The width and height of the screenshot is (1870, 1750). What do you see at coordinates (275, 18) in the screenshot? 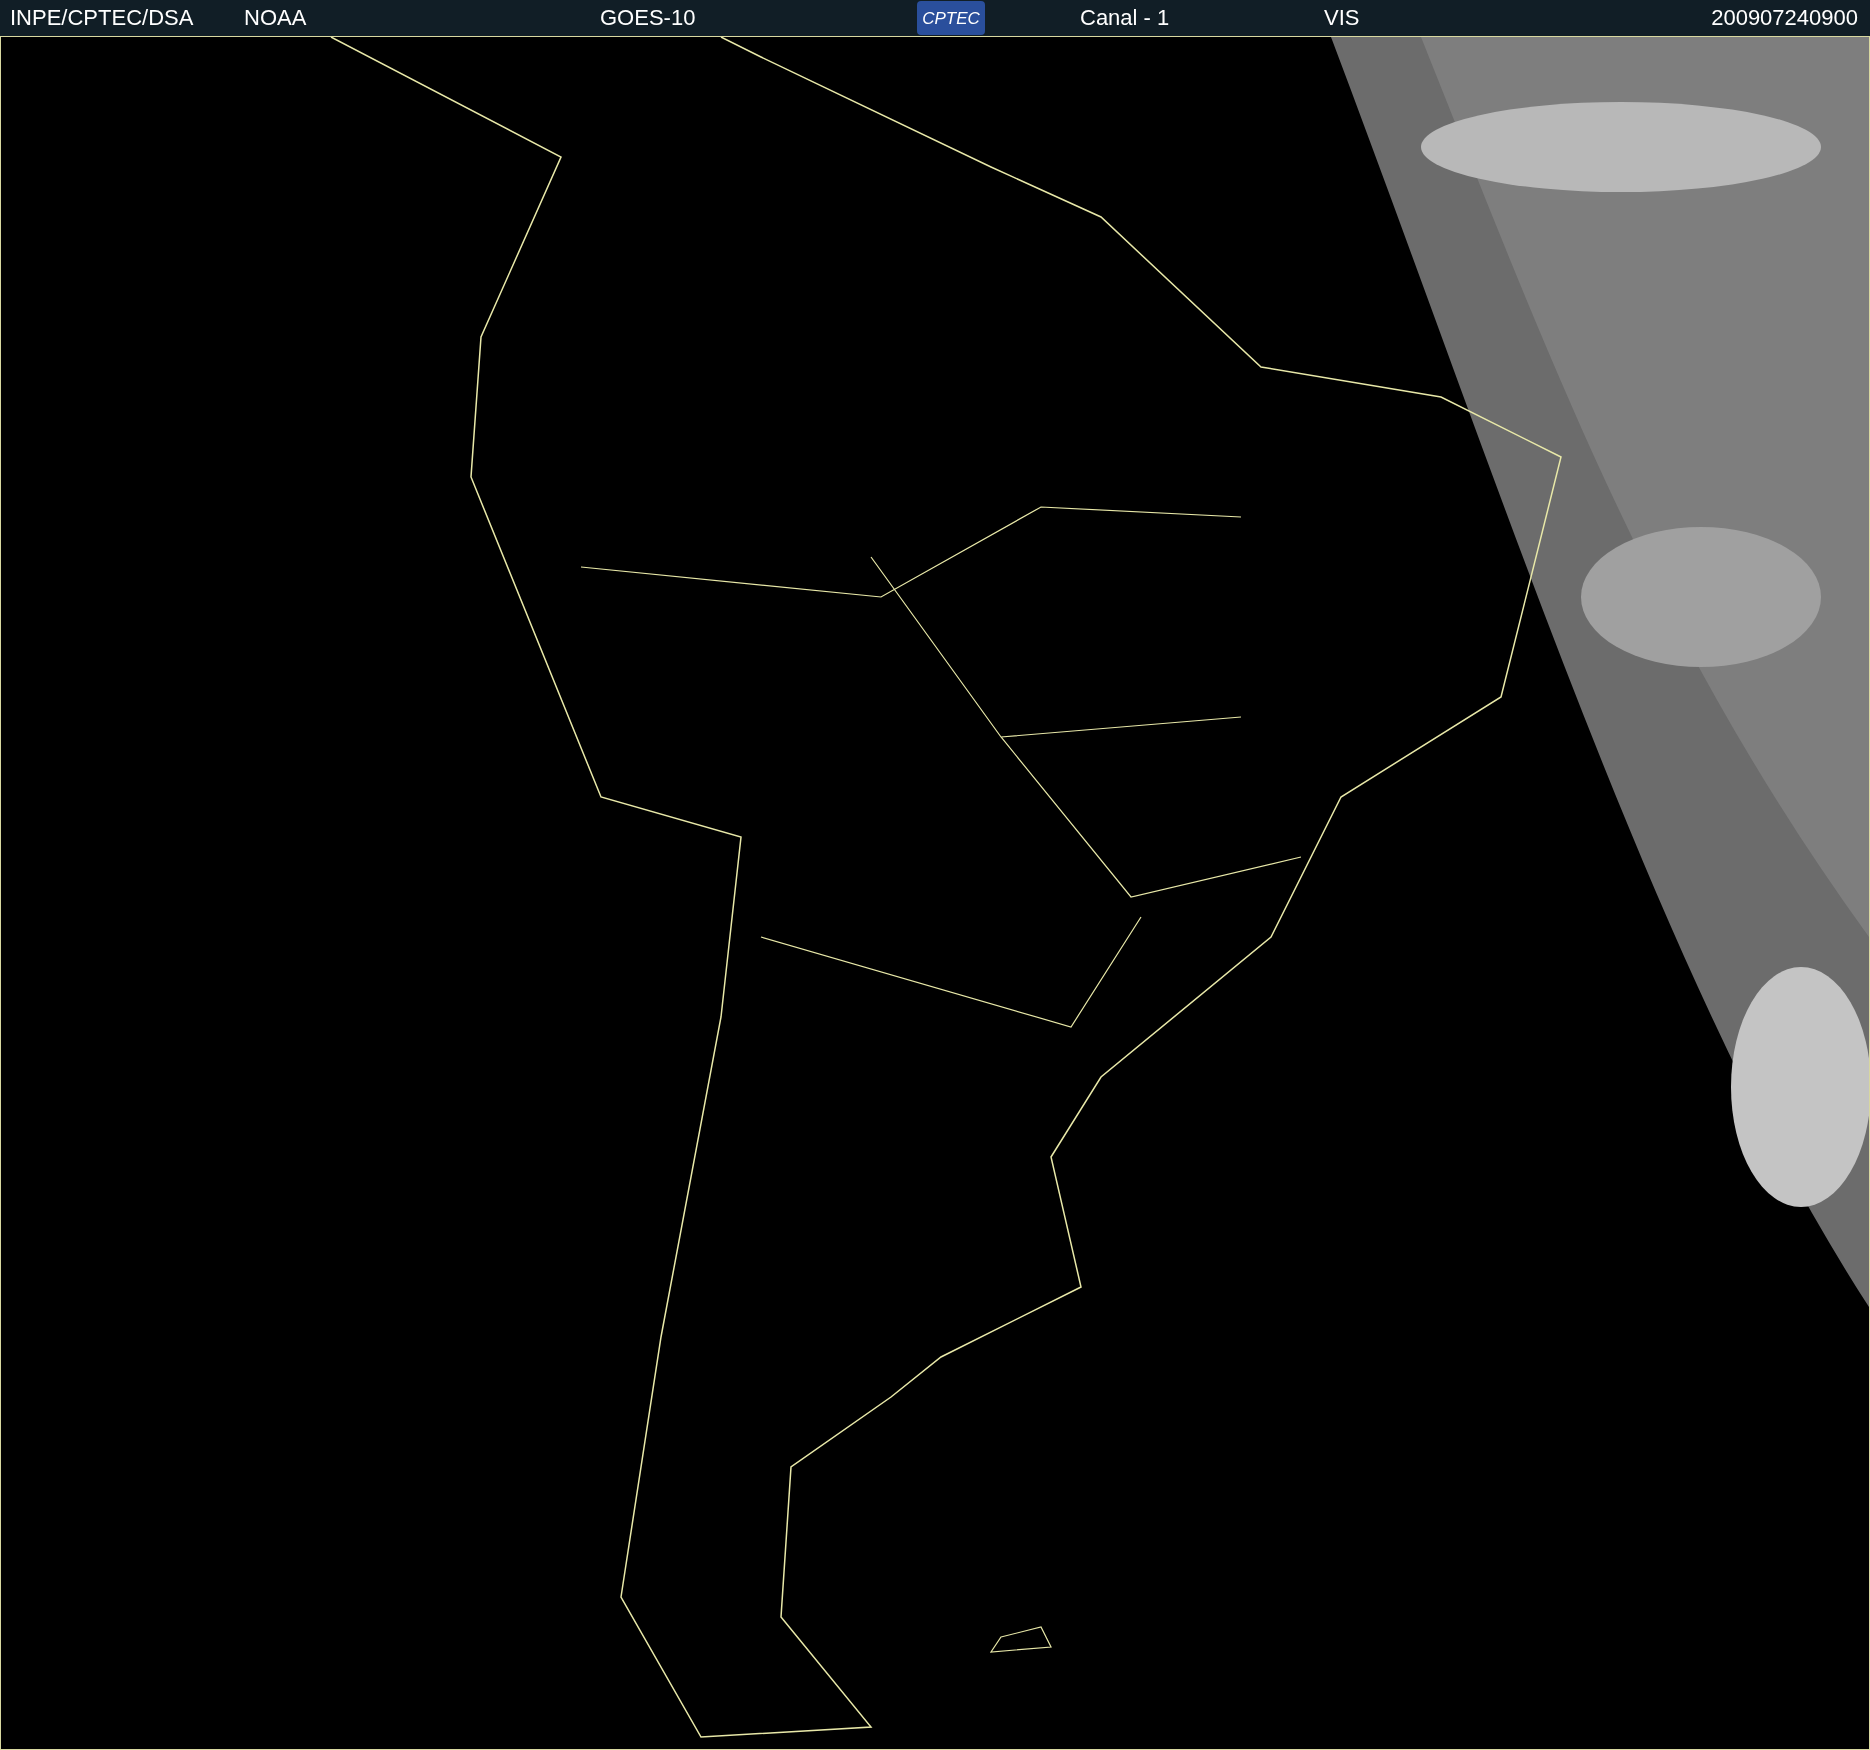
I see `header-label: NOAA` at bounding box center [275, 18].